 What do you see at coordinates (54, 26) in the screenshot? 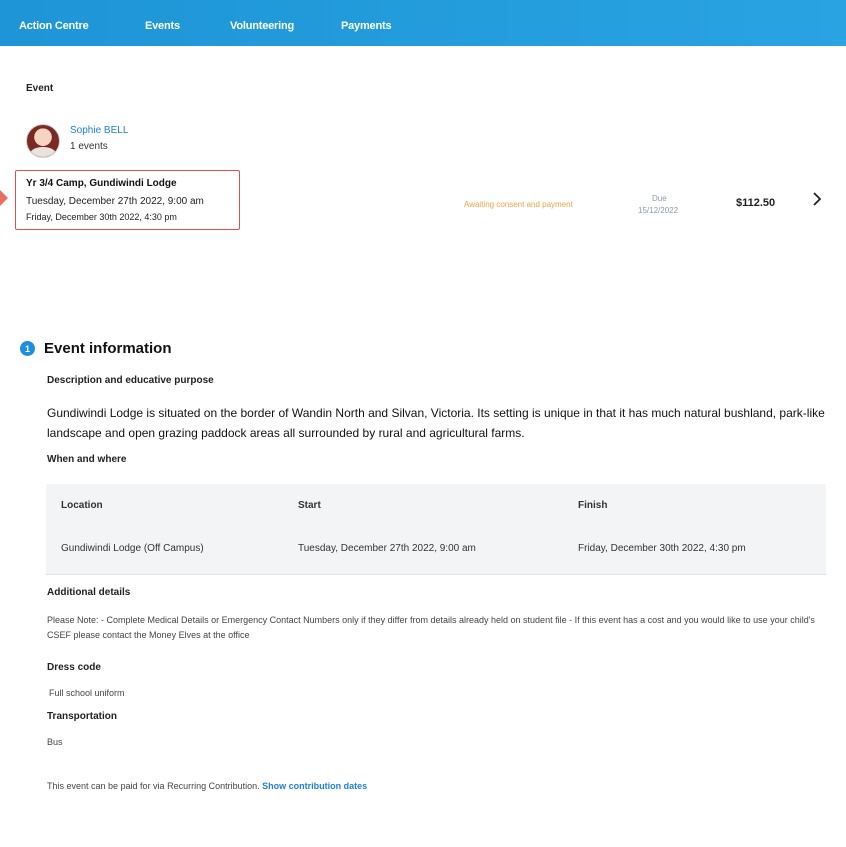
I see `nav-item-action-centre: Action Centre` at bounding box center [54, 26].